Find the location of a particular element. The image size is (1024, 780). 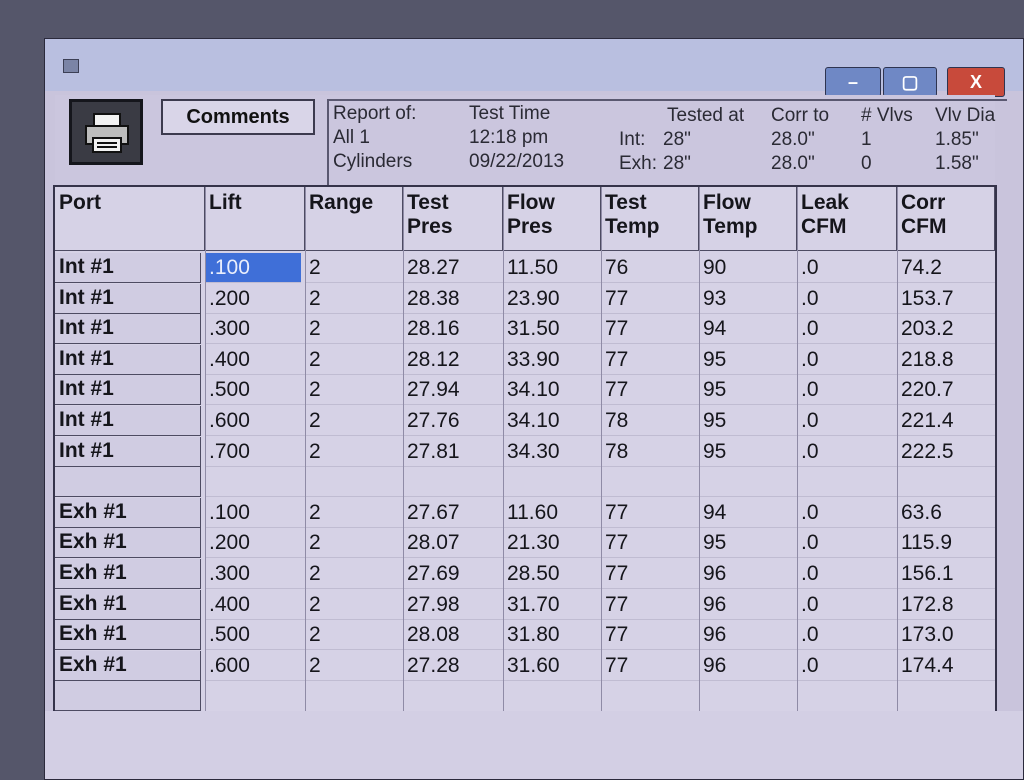

table-cell-test-pres: 28.08 is located at coordinates (453, 635).